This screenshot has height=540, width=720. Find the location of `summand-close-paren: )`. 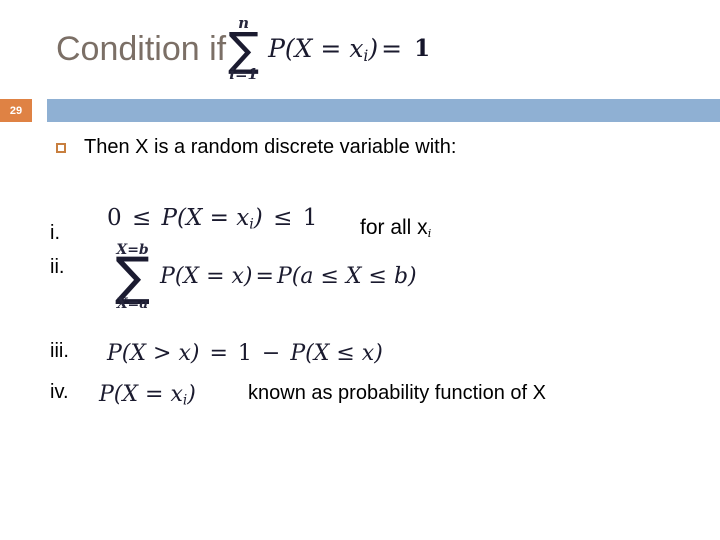

summand-close-paren: ) is located at coordinates (373, 48).